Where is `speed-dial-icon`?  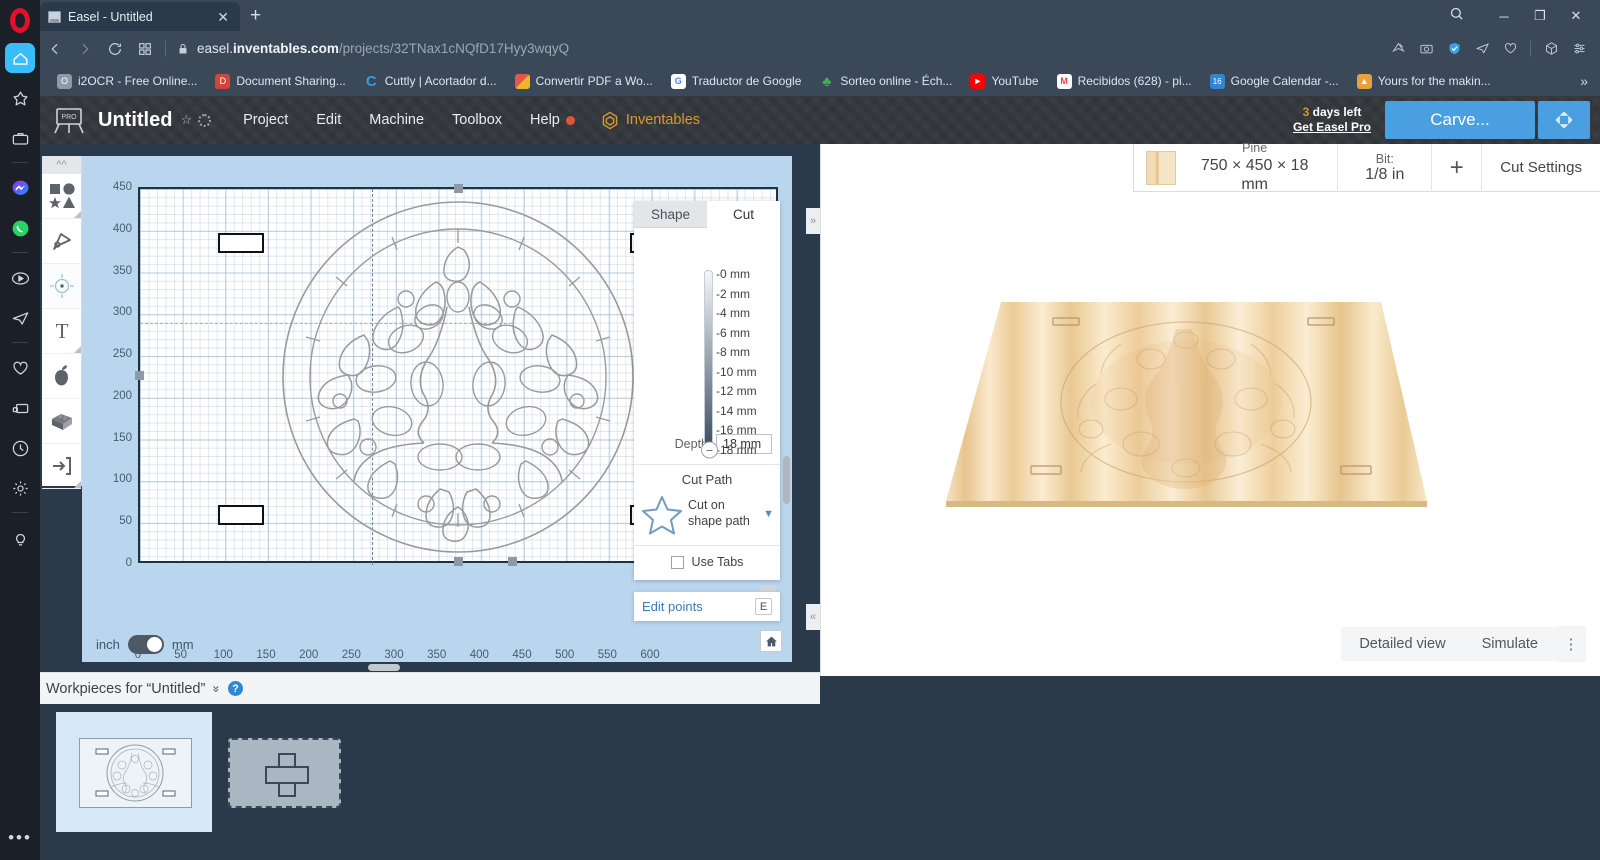 speed-dial-icon is located at coordinates (145, 49).